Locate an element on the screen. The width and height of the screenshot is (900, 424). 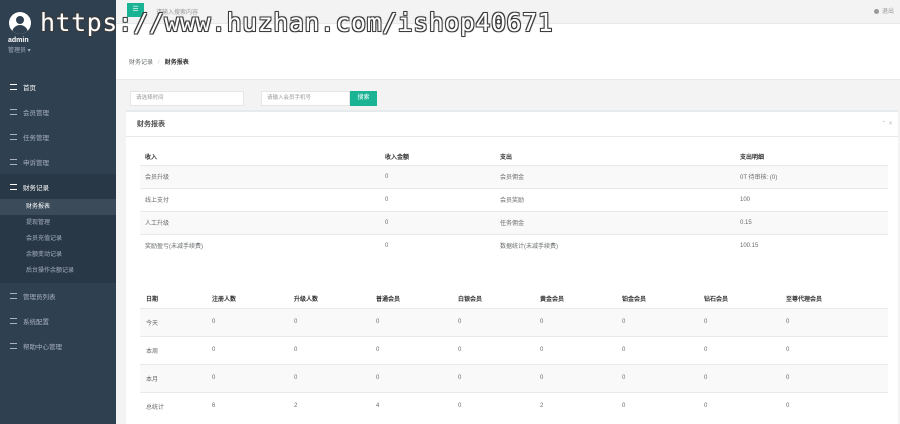
table-row: 线上支付 0 会员奖励 100 is located at coordinates (514, 199).